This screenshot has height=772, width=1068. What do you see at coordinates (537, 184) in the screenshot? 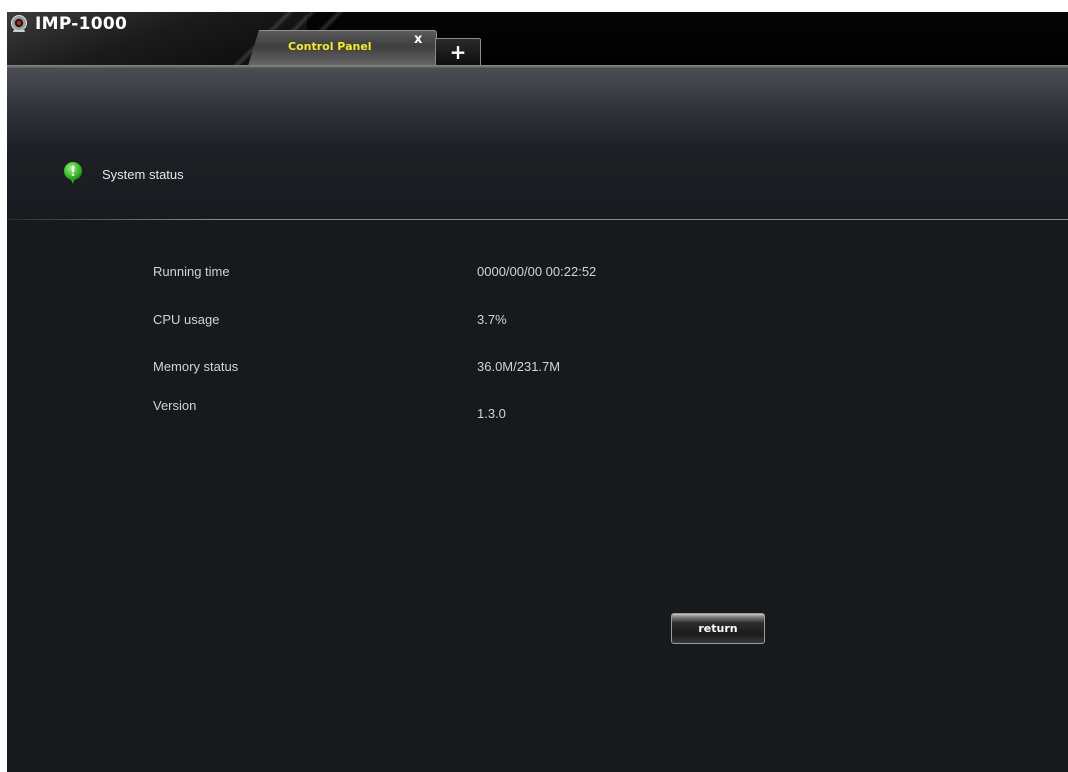
I see `section-header` at bounding box center [537, 184].